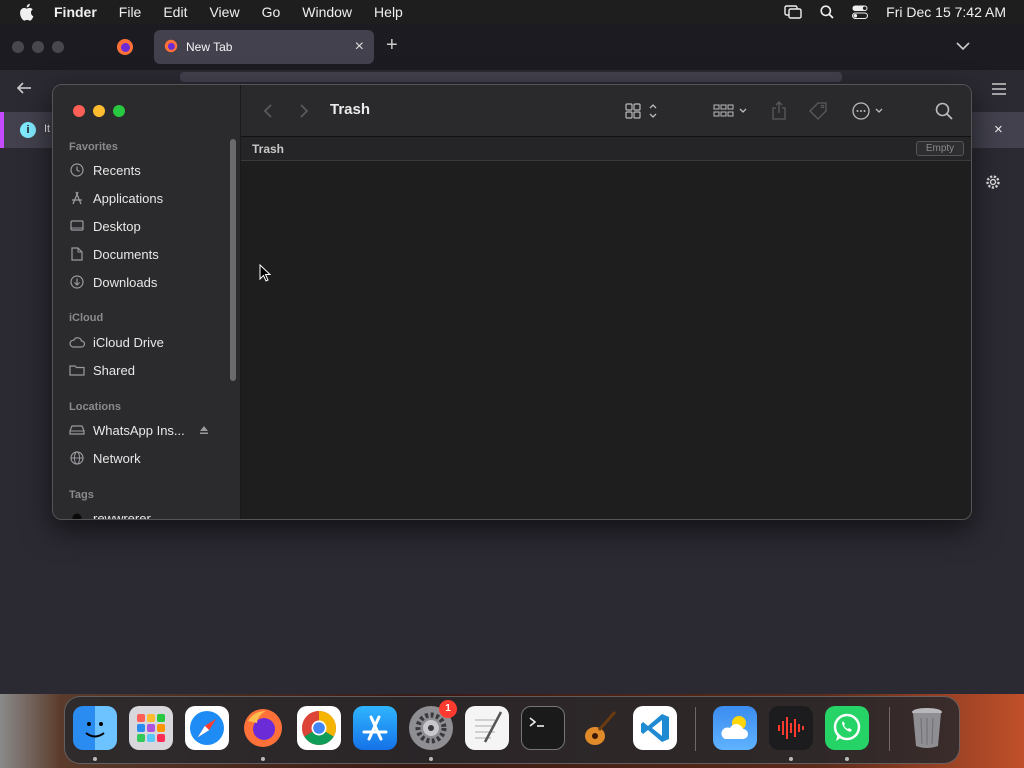 Image resolution: width=1024 pixels, height=768 pixels. I want to click on sidebar-item-icloud-drive: iCloud Drive, so click(149, 342).